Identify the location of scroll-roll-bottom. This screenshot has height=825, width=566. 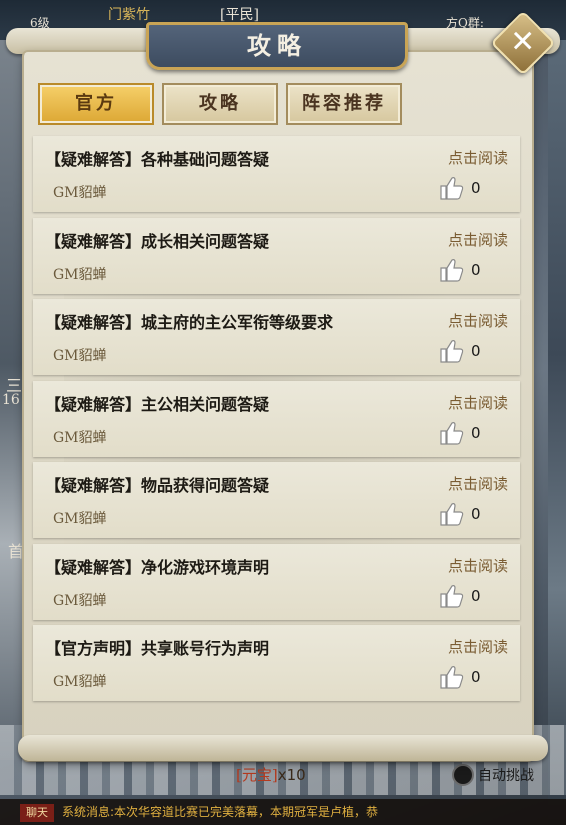
(283, 748).